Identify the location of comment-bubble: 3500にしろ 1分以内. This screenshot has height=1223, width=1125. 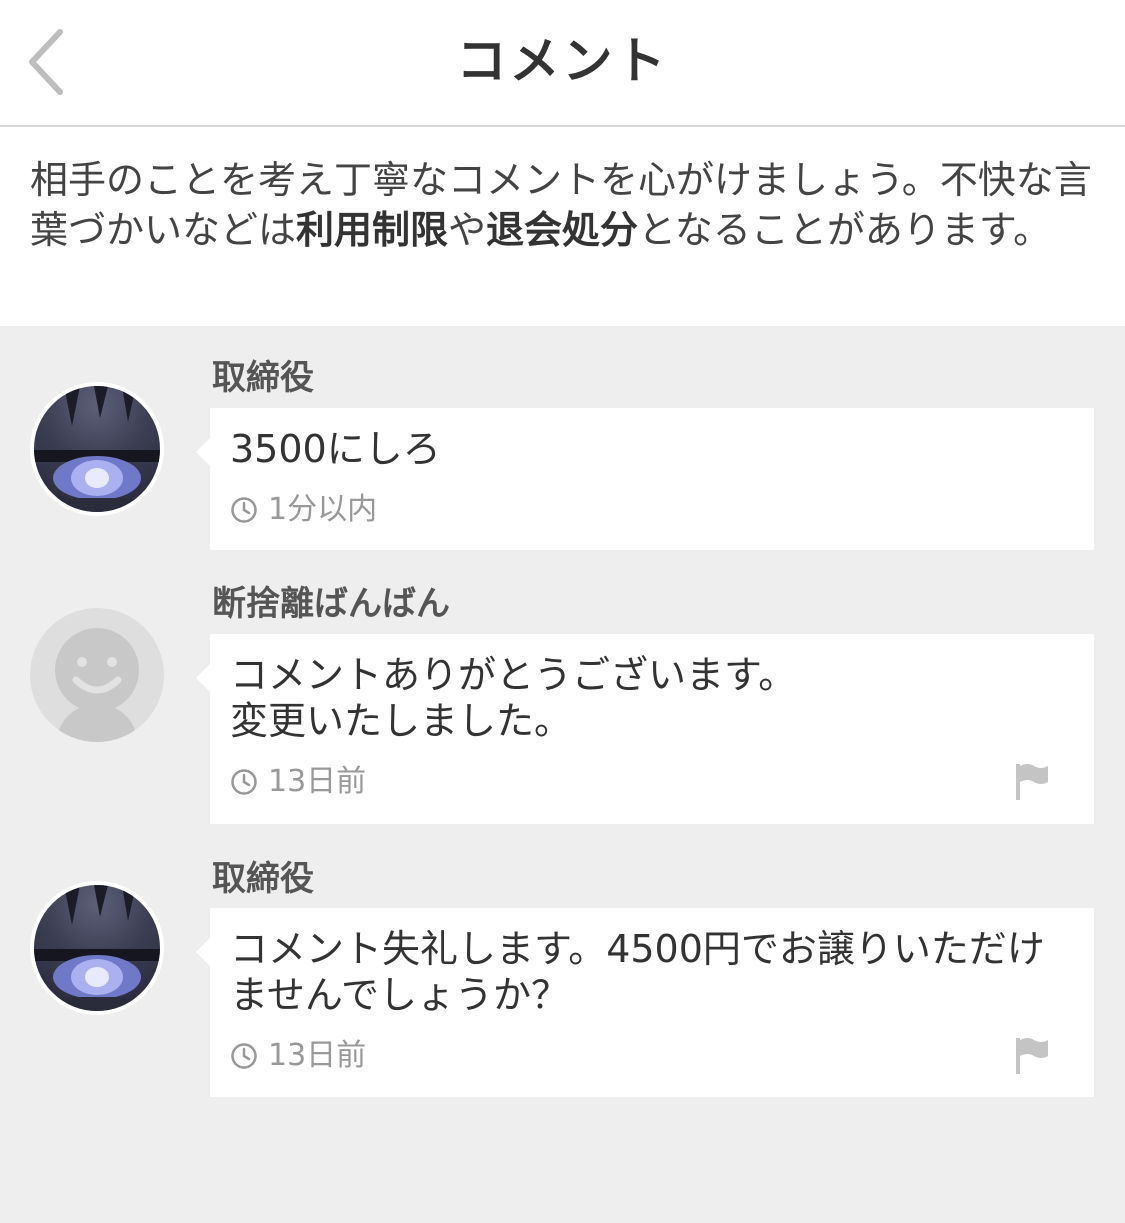
(645, 479).